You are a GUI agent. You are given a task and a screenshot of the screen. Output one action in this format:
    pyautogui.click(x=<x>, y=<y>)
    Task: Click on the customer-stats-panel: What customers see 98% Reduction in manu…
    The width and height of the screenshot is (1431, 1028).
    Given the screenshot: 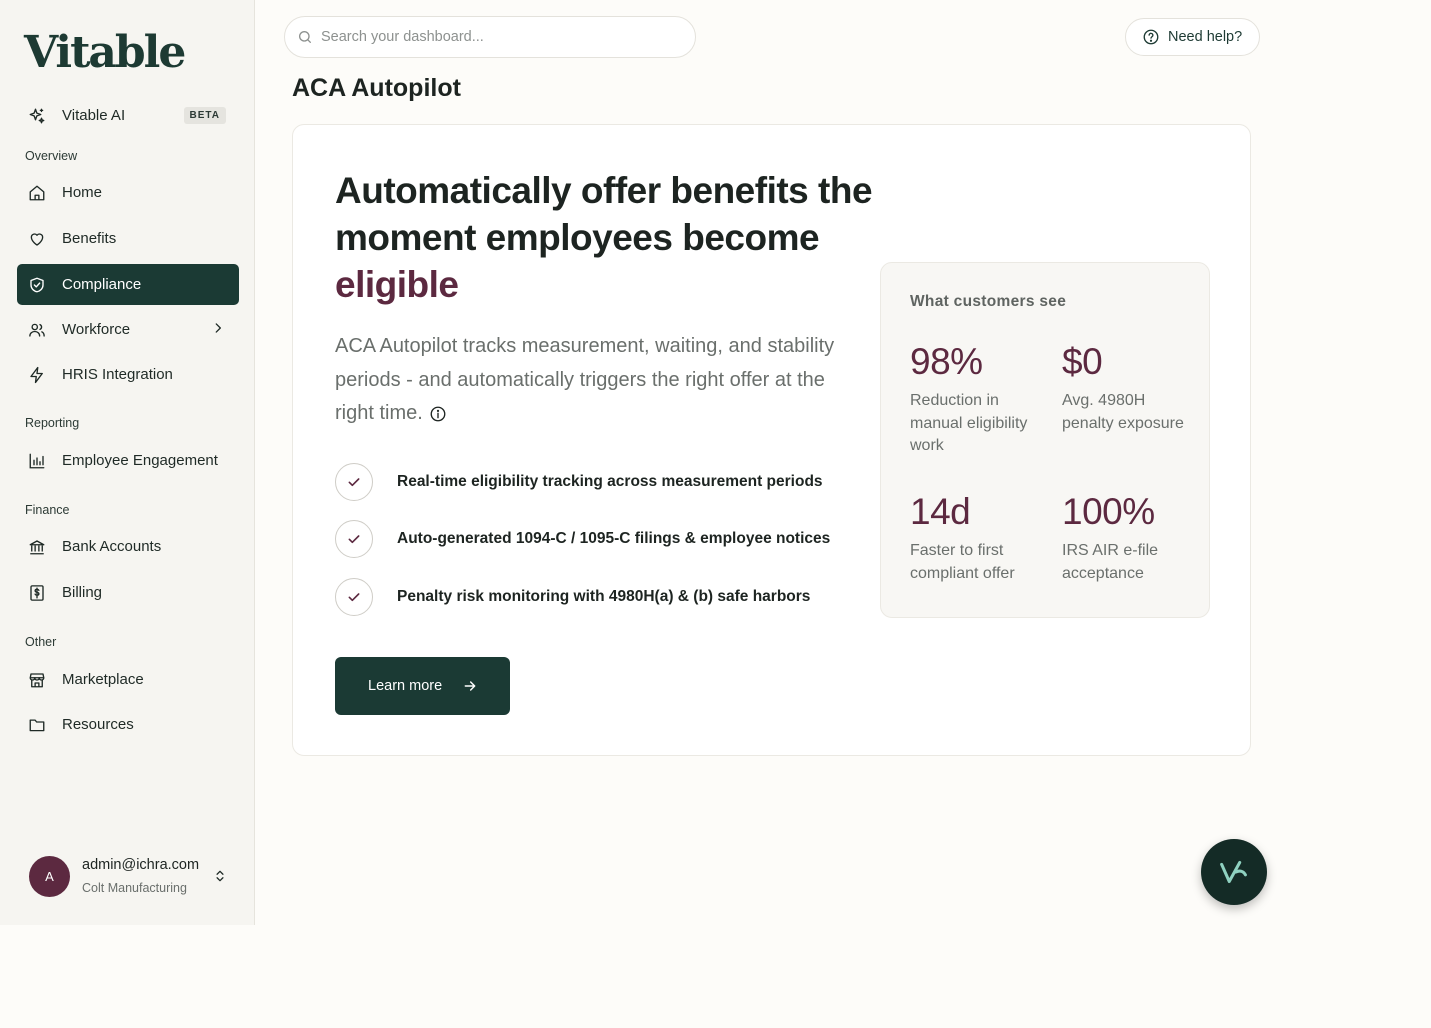 What is the action you would take?
    pyautogui.click(x=1045, y=440)
    